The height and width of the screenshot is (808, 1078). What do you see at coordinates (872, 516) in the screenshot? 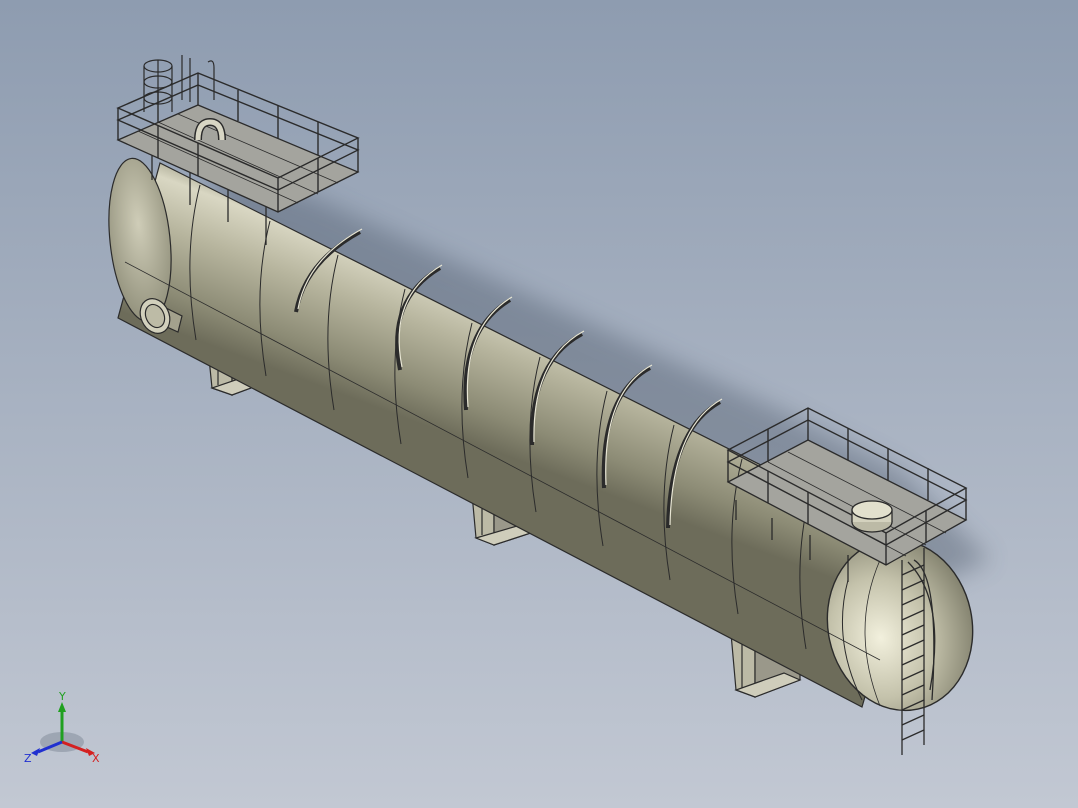
I see `manway-top-right` at bounding box center [872, 516].